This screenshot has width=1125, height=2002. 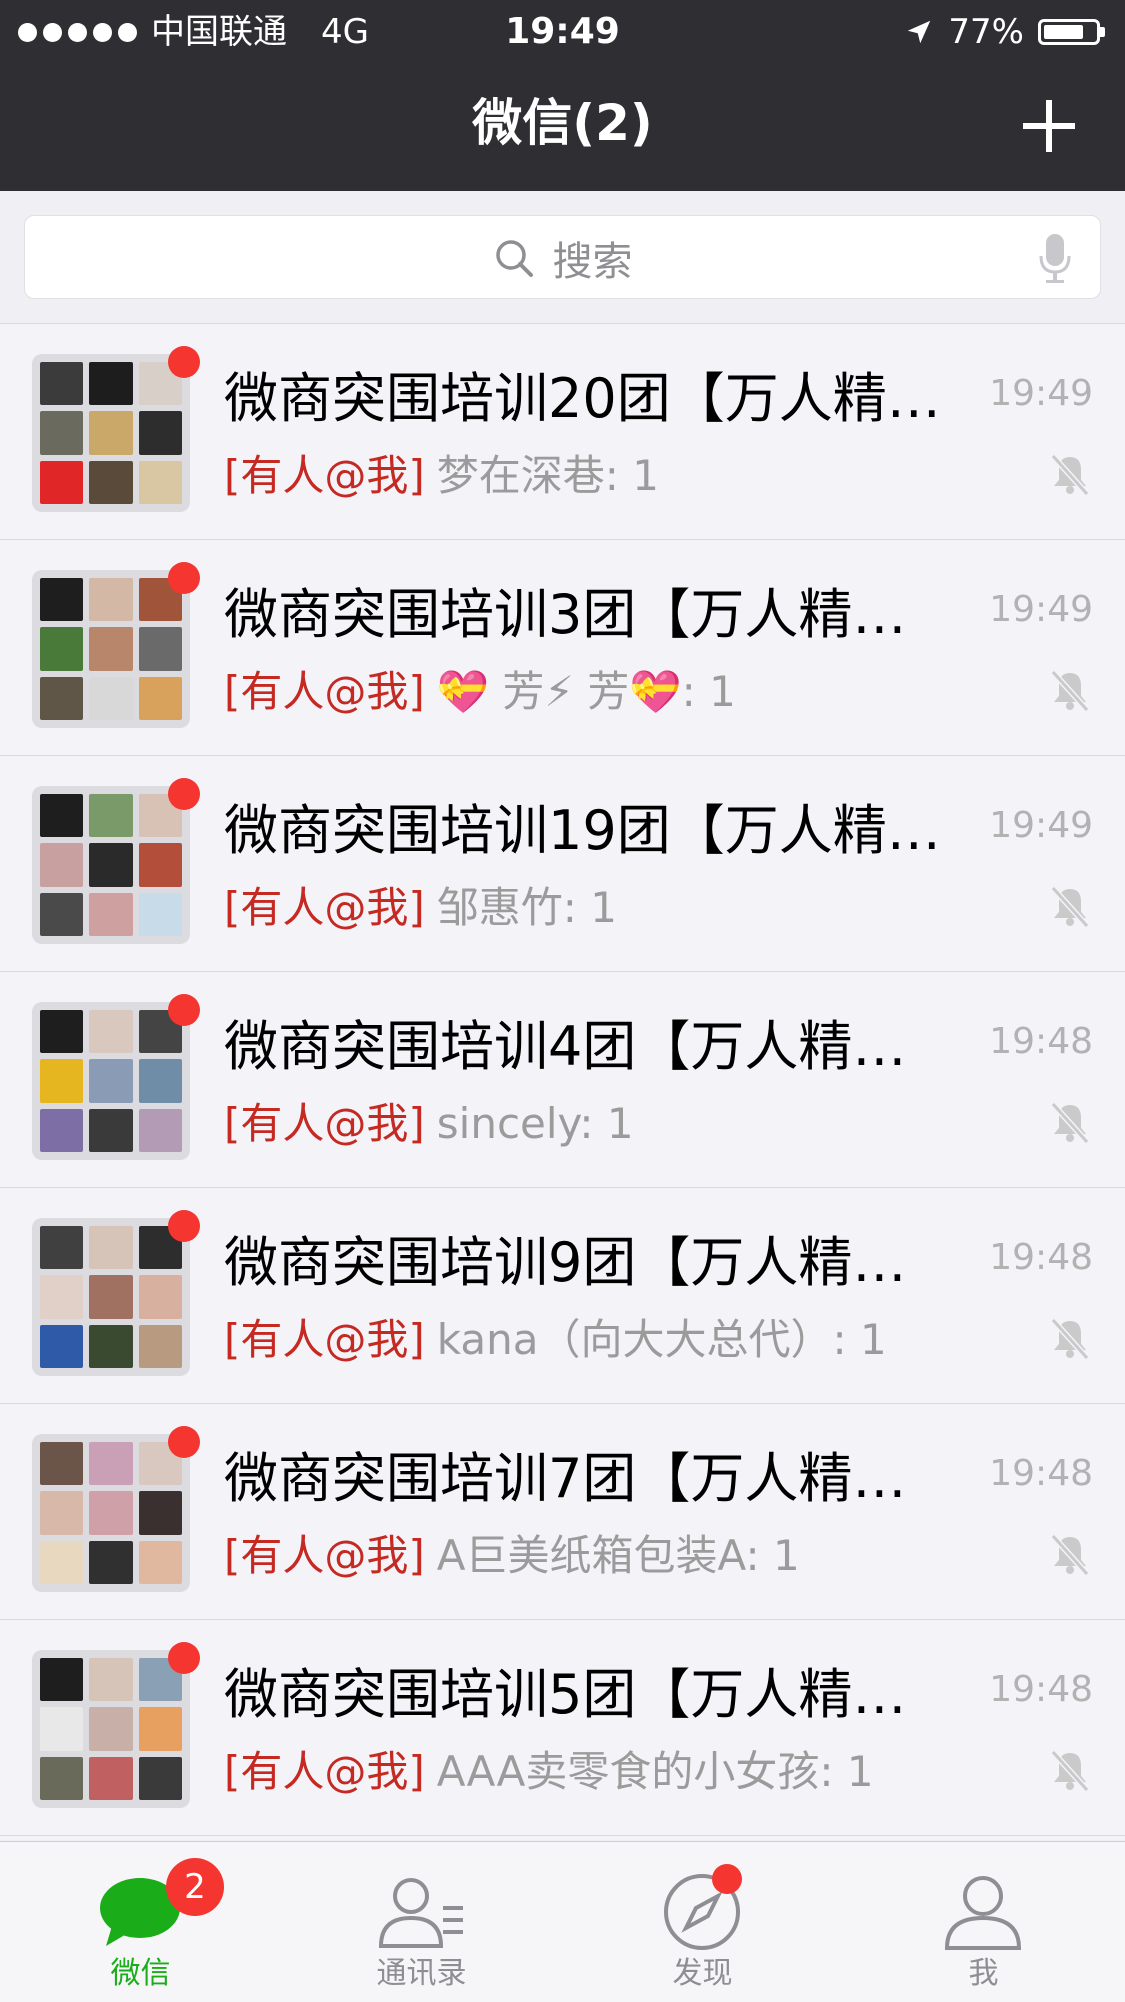 I want to click on preview-text: 梦在深巷: 1, so click(x=548, y=475).